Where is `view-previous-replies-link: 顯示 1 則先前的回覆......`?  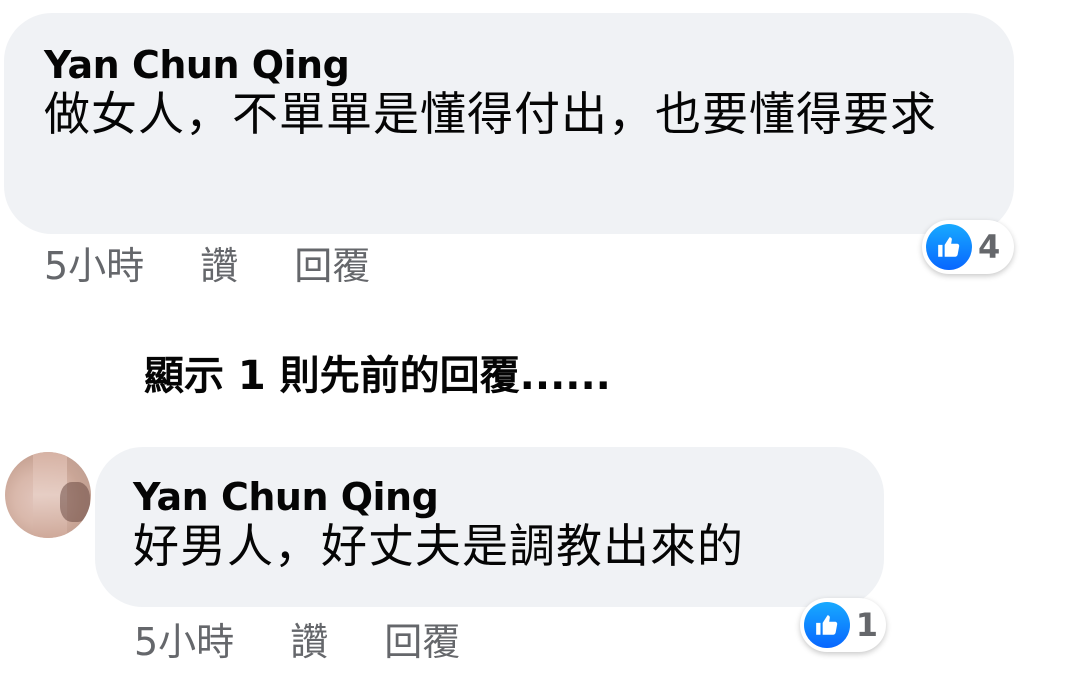 view-previous-replies-link: 顯示 1 則先前的回覆...... is located at coordinates (377, 376).